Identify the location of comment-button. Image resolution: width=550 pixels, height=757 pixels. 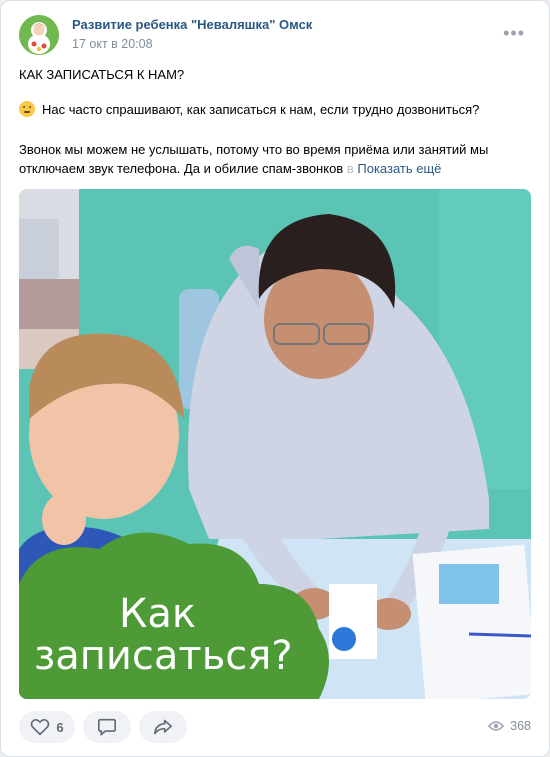
(107, 727).